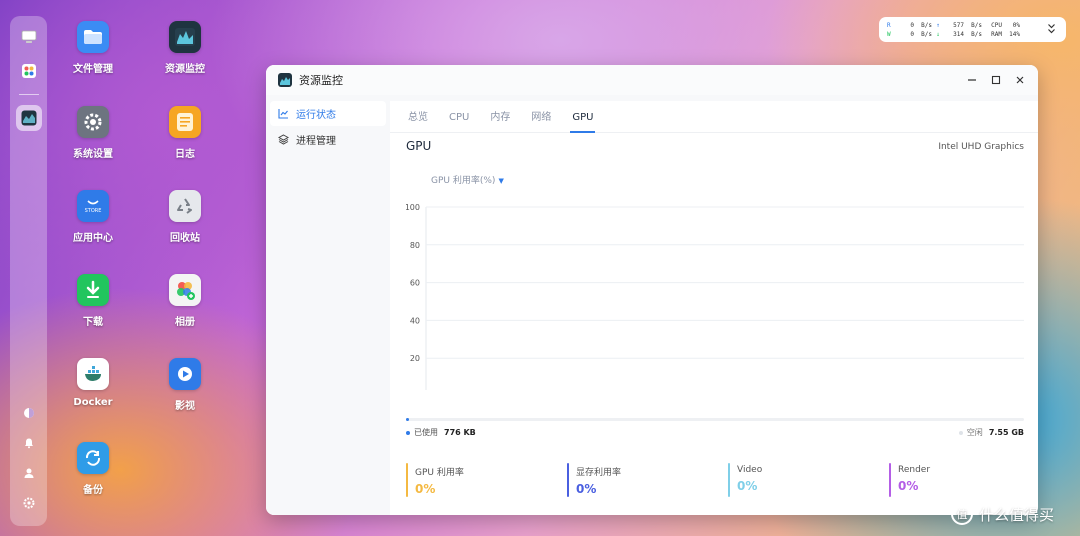 The width and height of the screenshot is (1080, 536). I want to click on stat-render: Render 0%, so click(963, 479).